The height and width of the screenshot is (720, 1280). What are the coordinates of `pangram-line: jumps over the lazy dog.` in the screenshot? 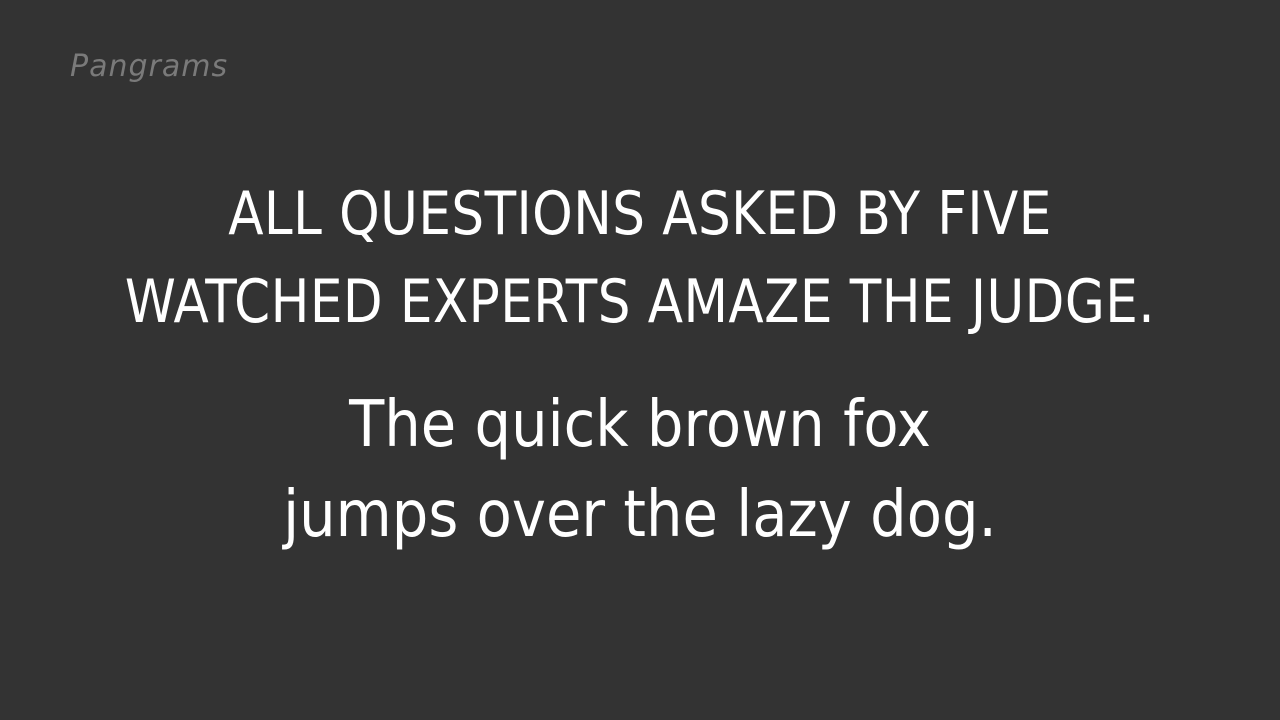 It's located at (640, 515).